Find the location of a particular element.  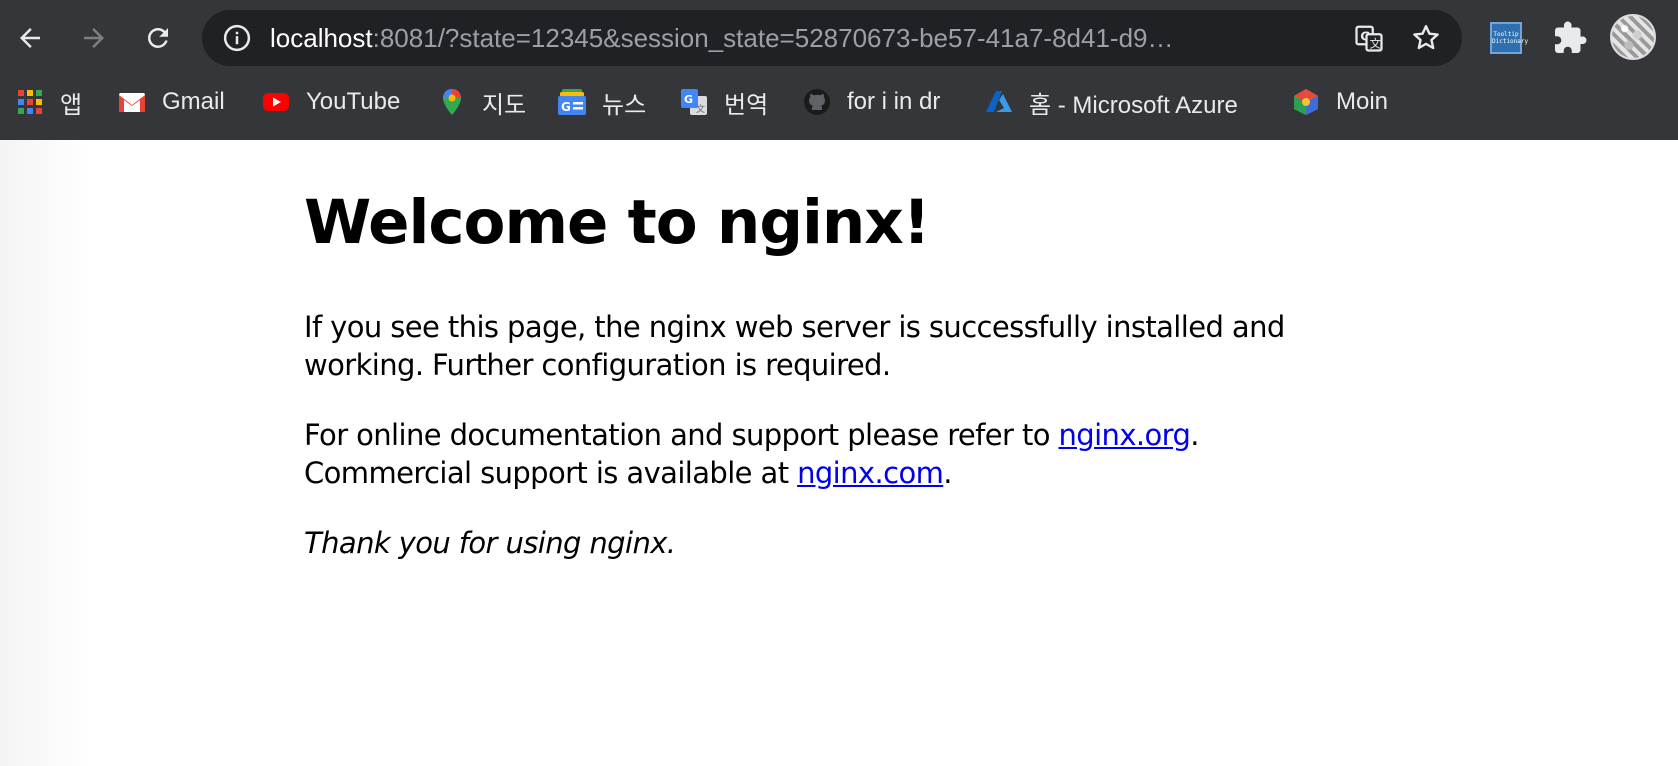

bookmark-label: for i in dr is located at coordinates (894, 101).